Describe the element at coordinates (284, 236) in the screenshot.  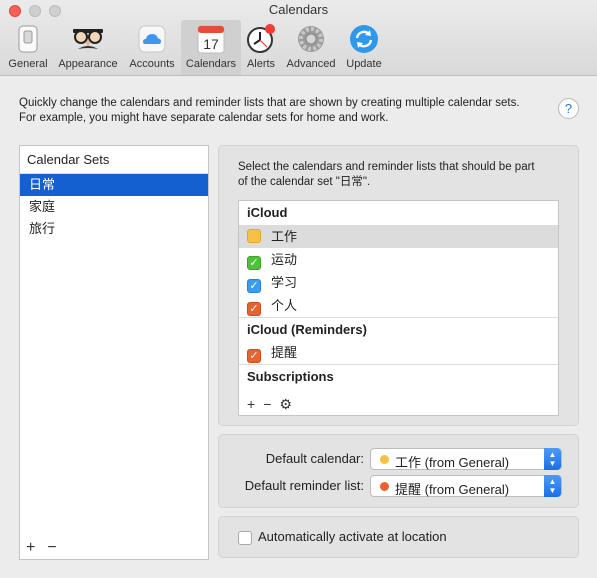
I see `calendar-name: 工作` at that location.